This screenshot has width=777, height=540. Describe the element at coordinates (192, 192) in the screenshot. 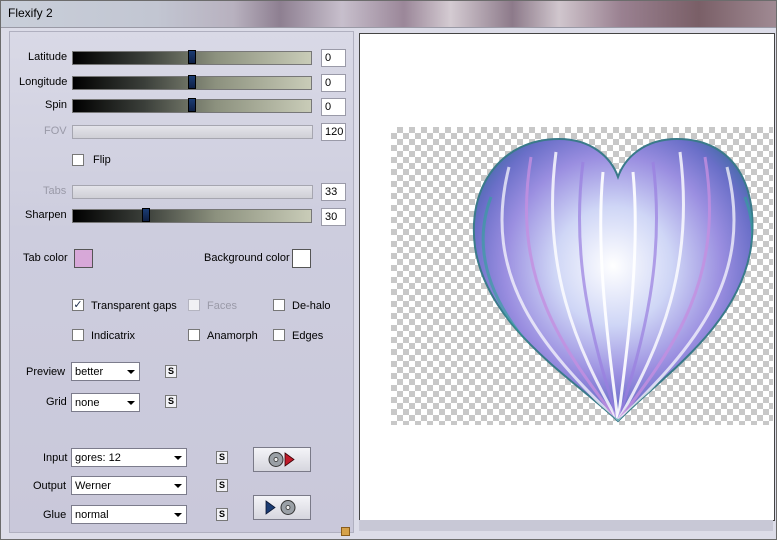

I see `tabs-slider` at that location.